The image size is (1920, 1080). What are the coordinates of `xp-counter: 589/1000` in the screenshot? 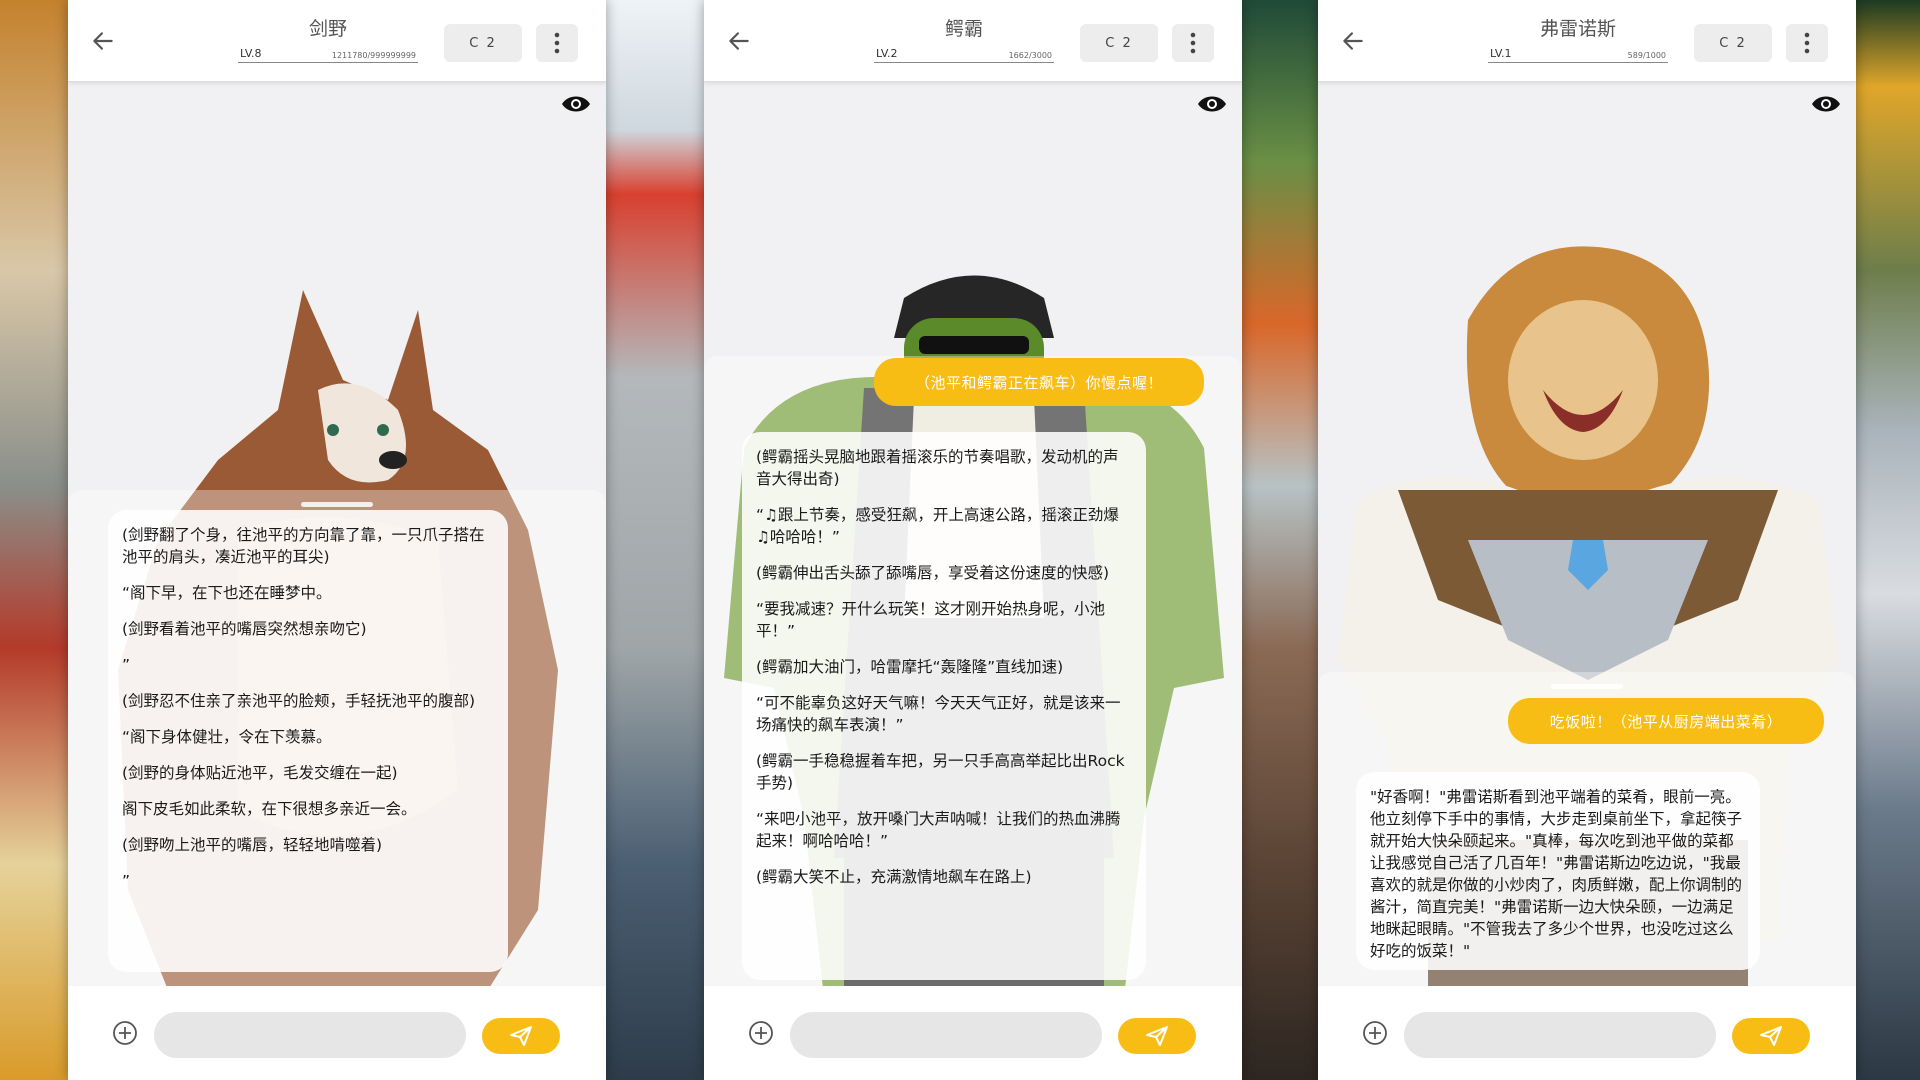 It's located at (1646, 55).